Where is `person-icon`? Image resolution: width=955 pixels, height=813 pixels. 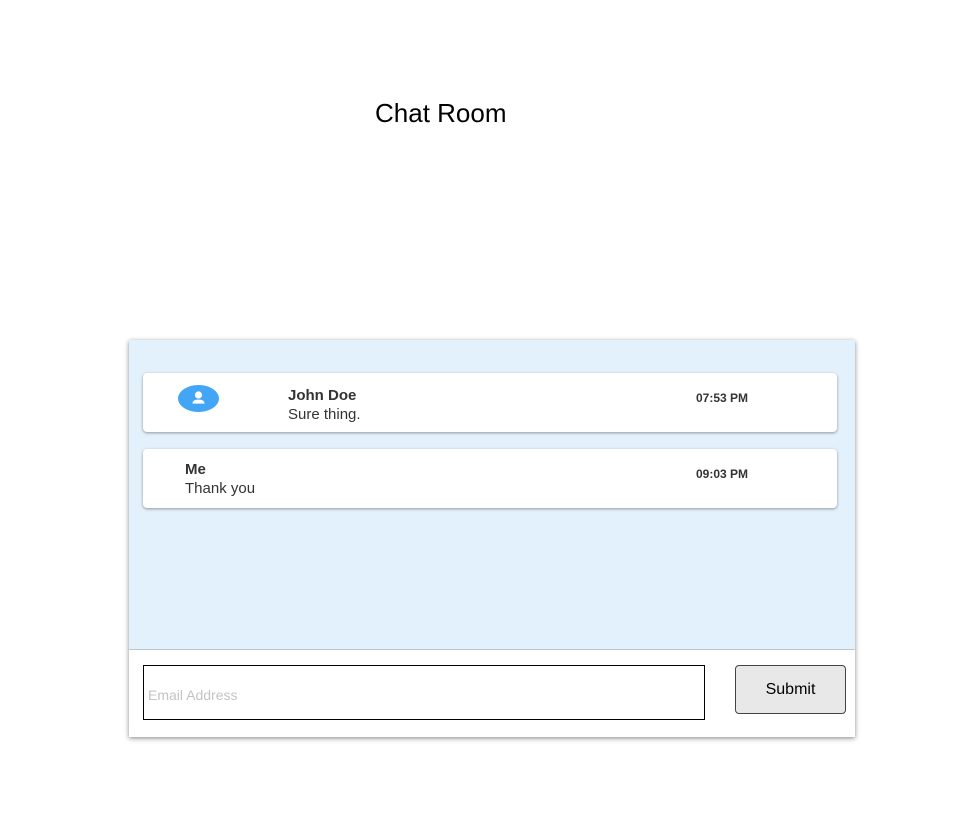
person-icon is located at coordinates (198, 397).